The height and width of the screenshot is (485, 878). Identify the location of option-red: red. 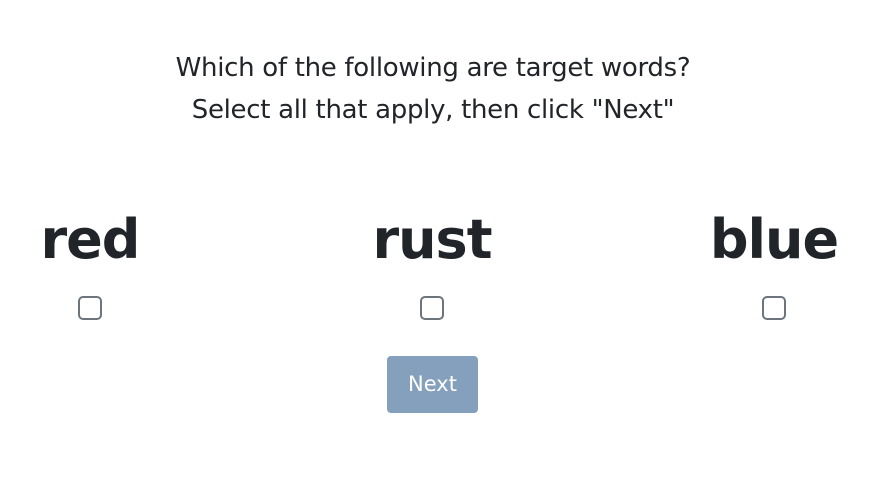
(95, 263).